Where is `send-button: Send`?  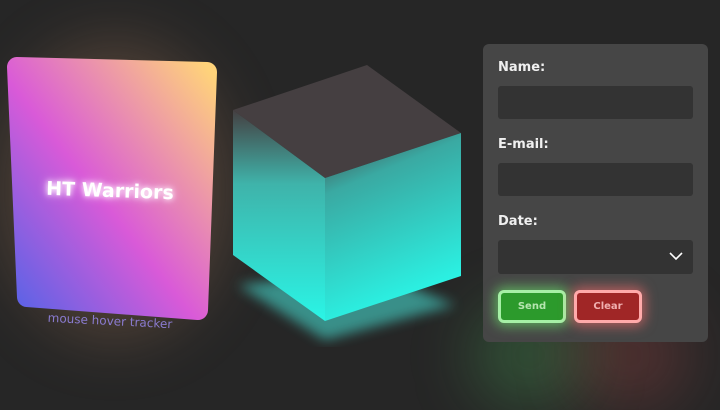
send-button: Send is located at coordinates (532, 306).